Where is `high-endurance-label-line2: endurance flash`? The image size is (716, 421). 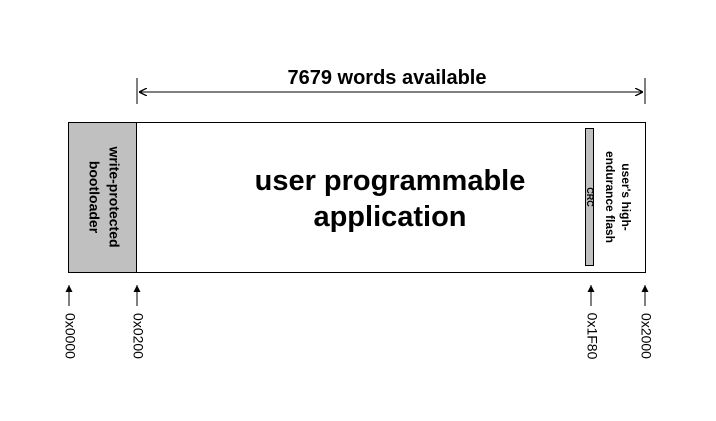 high-endurance-label-line2: endurance flash is located at coordinates (610, 197).